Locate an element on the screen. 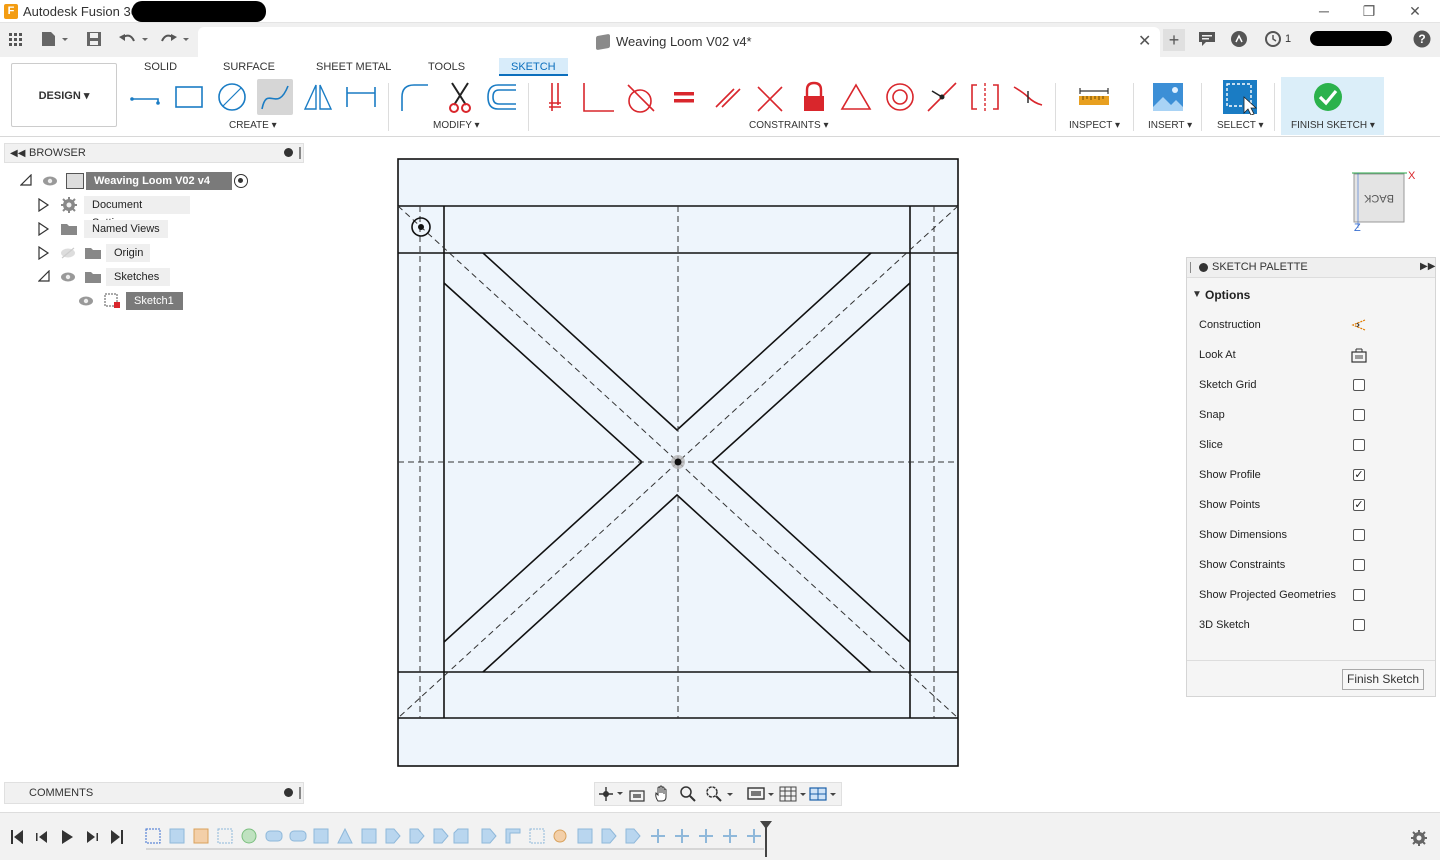 This screenshot has width=1440, height=860. inspect-group-label: INSPECT ▾ is located at coordinates (1094, 125).